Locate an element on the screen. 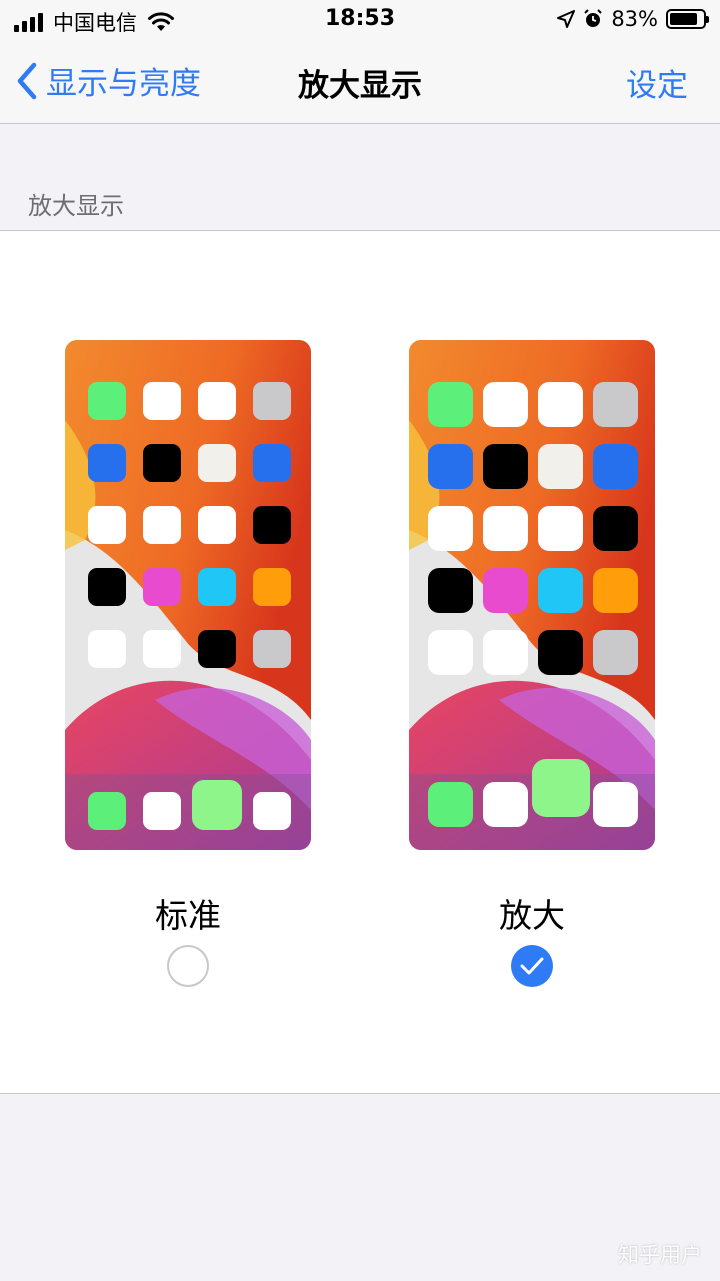 The image size is (720, 1281). battery-percent: 83% is located at coordinates (634, 19).